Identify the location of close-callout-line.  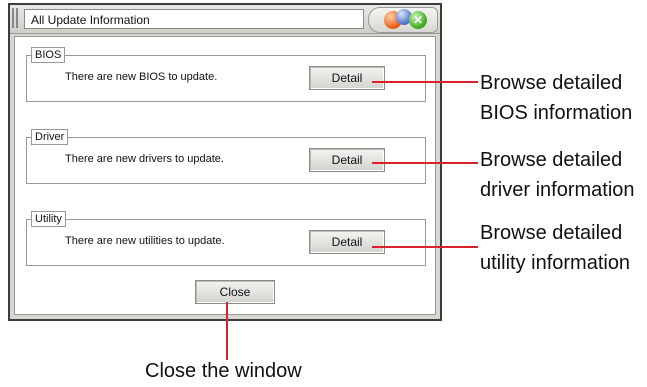
(227, 331).